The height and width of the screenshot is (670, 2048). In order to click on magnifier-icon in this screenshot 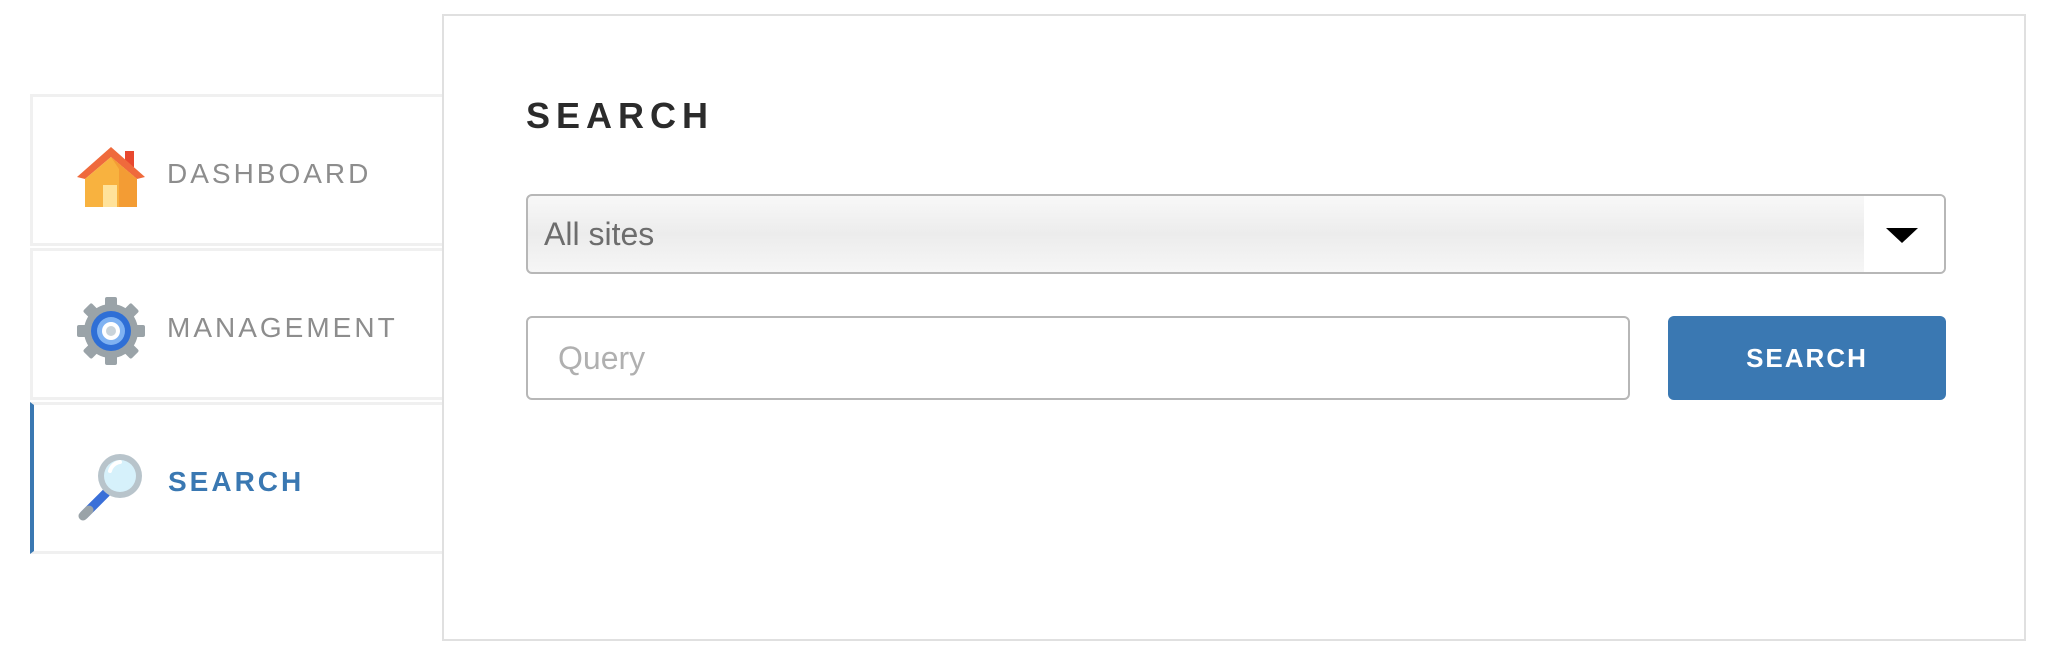, I will do `click(110, 487)`.